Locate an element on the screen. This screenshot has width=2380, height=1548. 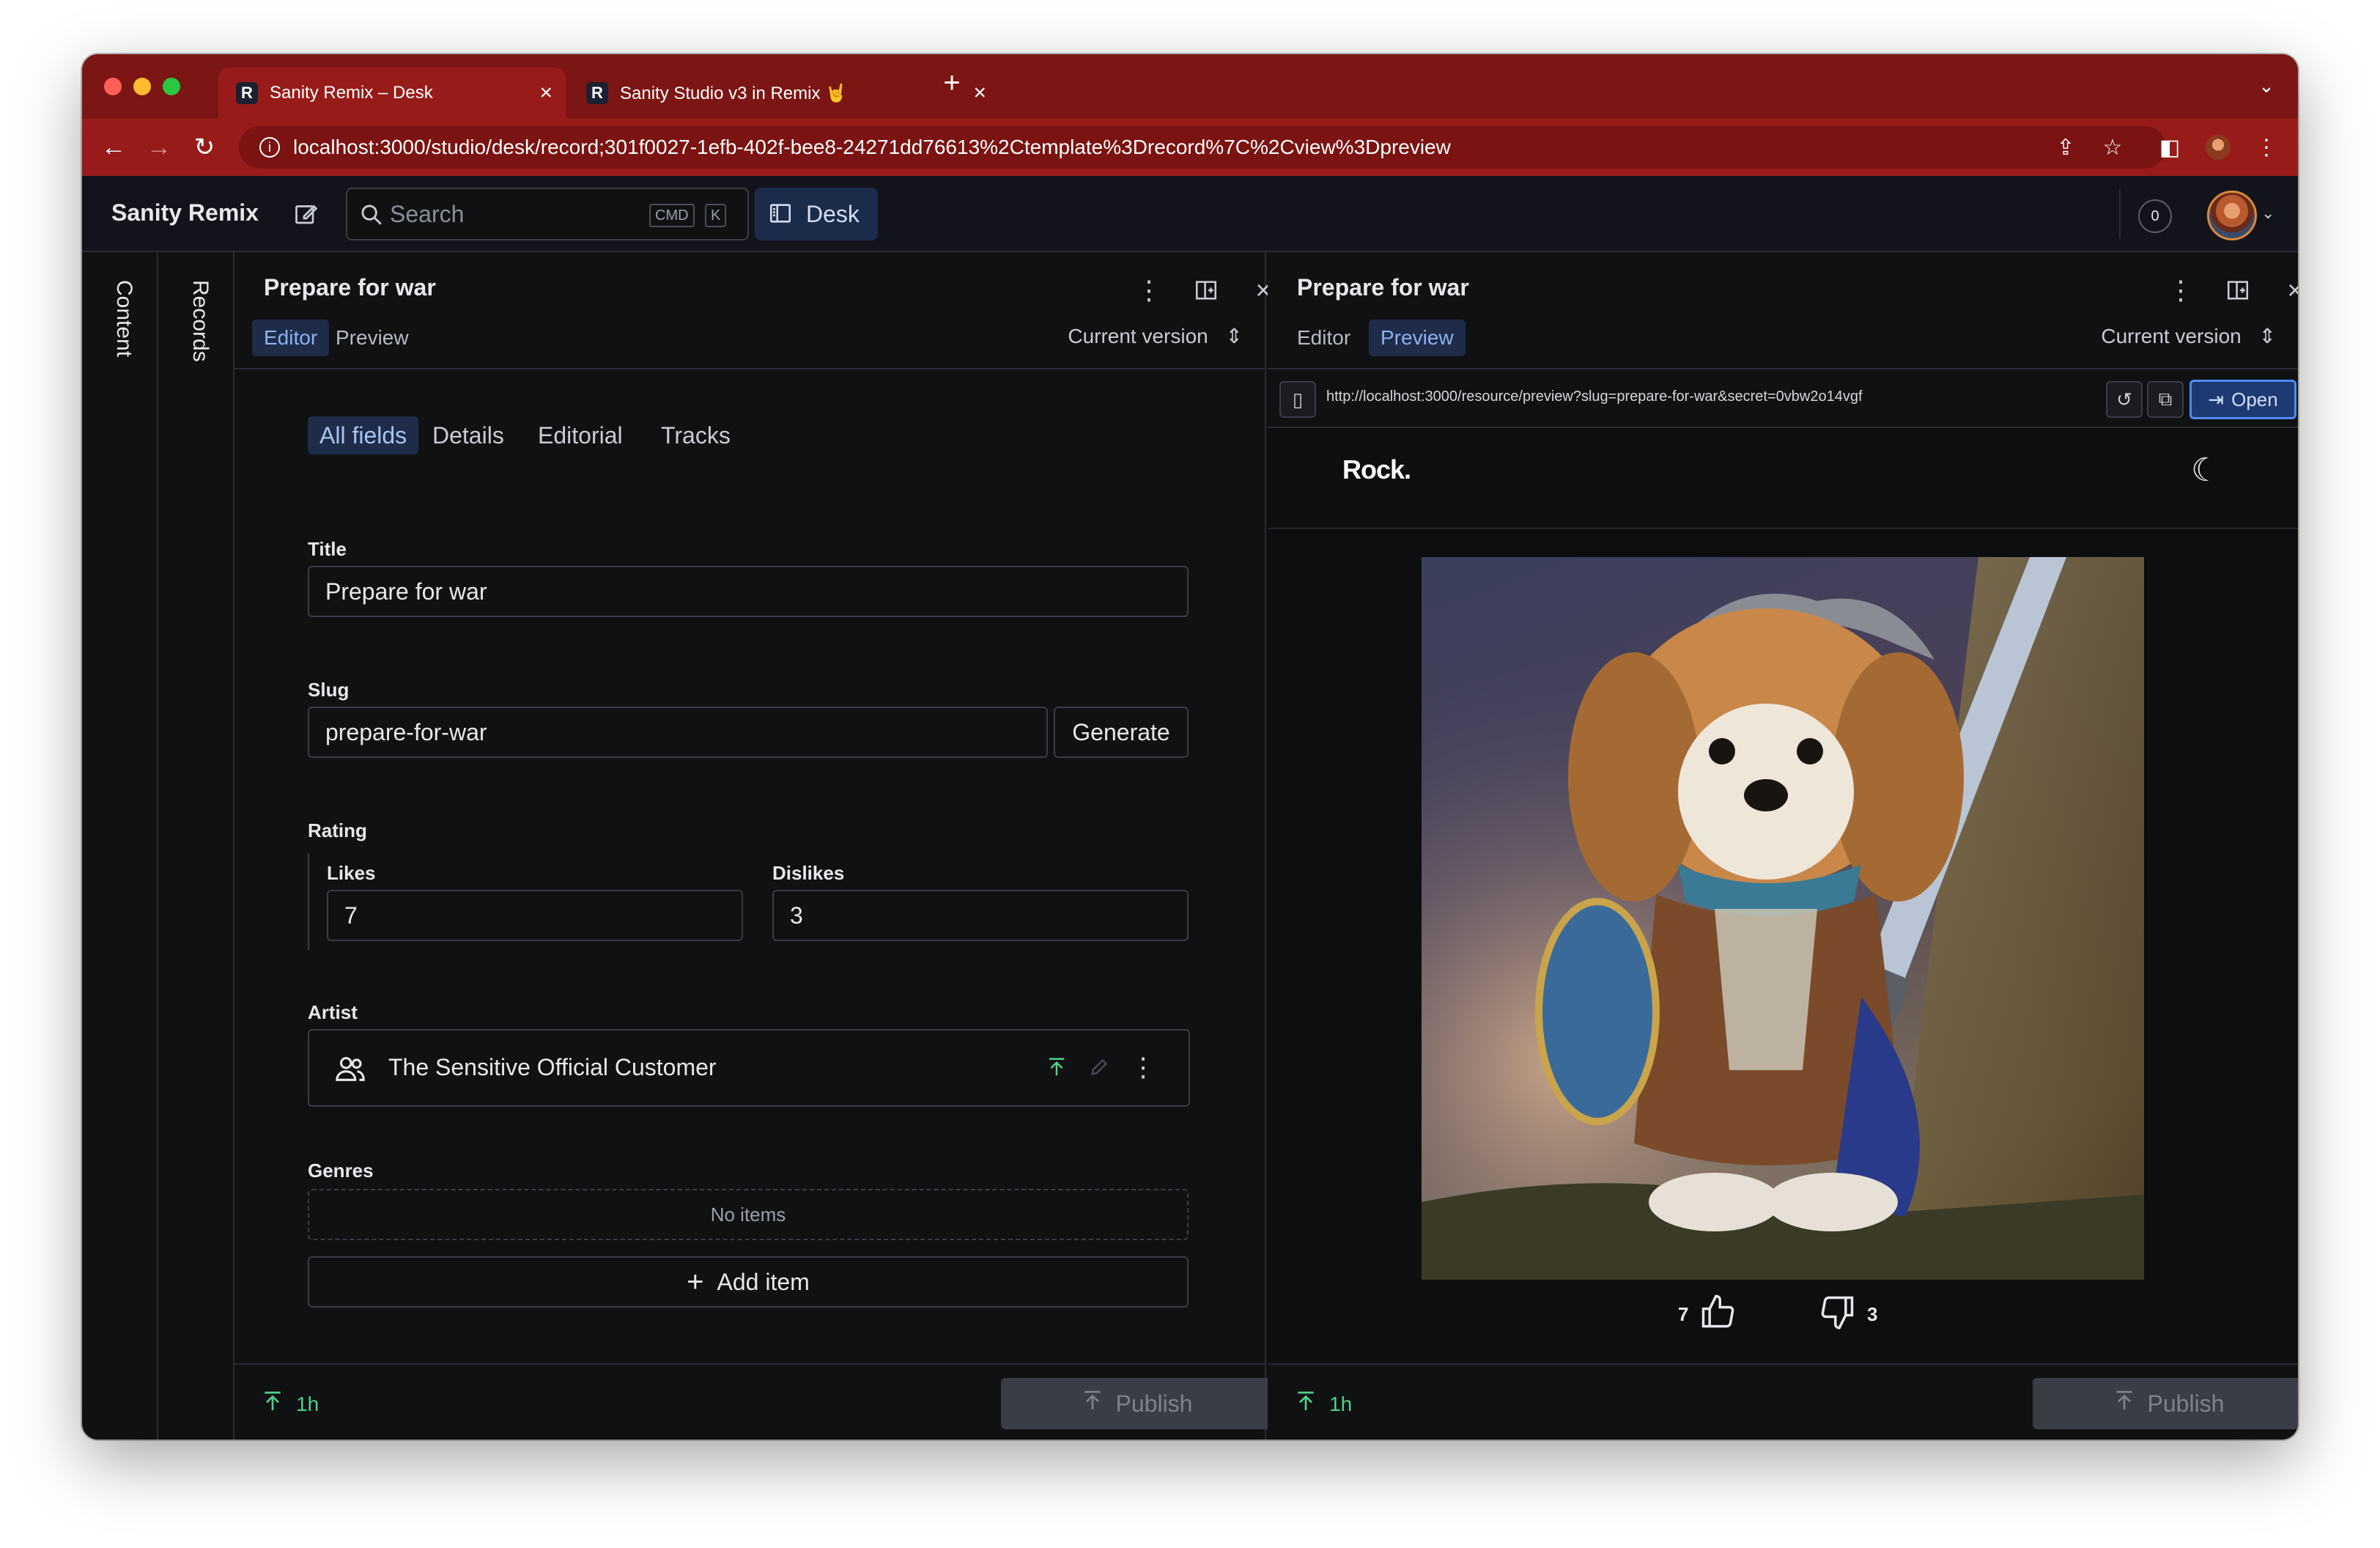
new-tab-icon: + is located at coordinates (951, 83).